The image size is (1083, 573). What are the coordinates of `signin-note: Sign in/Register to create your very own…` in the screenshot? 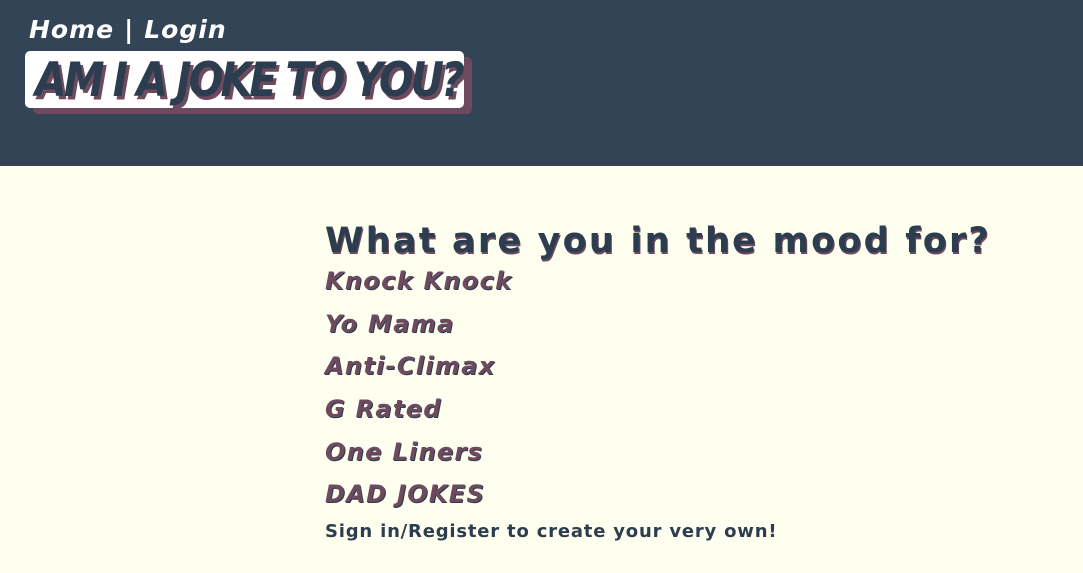 It's located at (551, 531).